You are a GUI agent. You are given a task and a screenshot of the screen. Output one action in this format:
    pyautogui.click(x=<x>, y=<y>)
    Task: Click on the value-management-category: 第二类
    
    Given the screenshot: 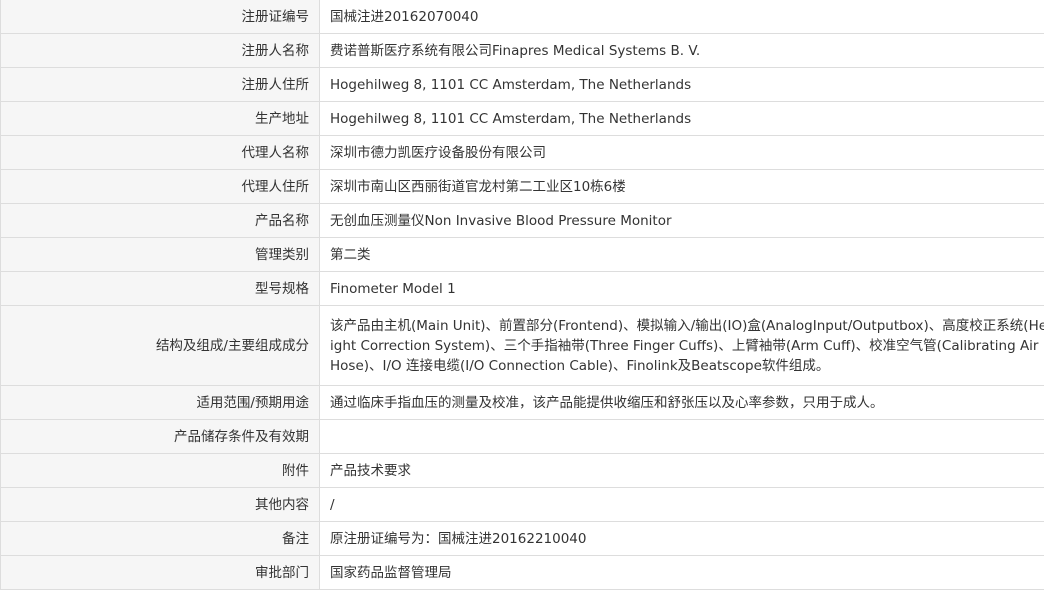 What is the action you would take?
    pyautogui.click(x=681, y=254)
    